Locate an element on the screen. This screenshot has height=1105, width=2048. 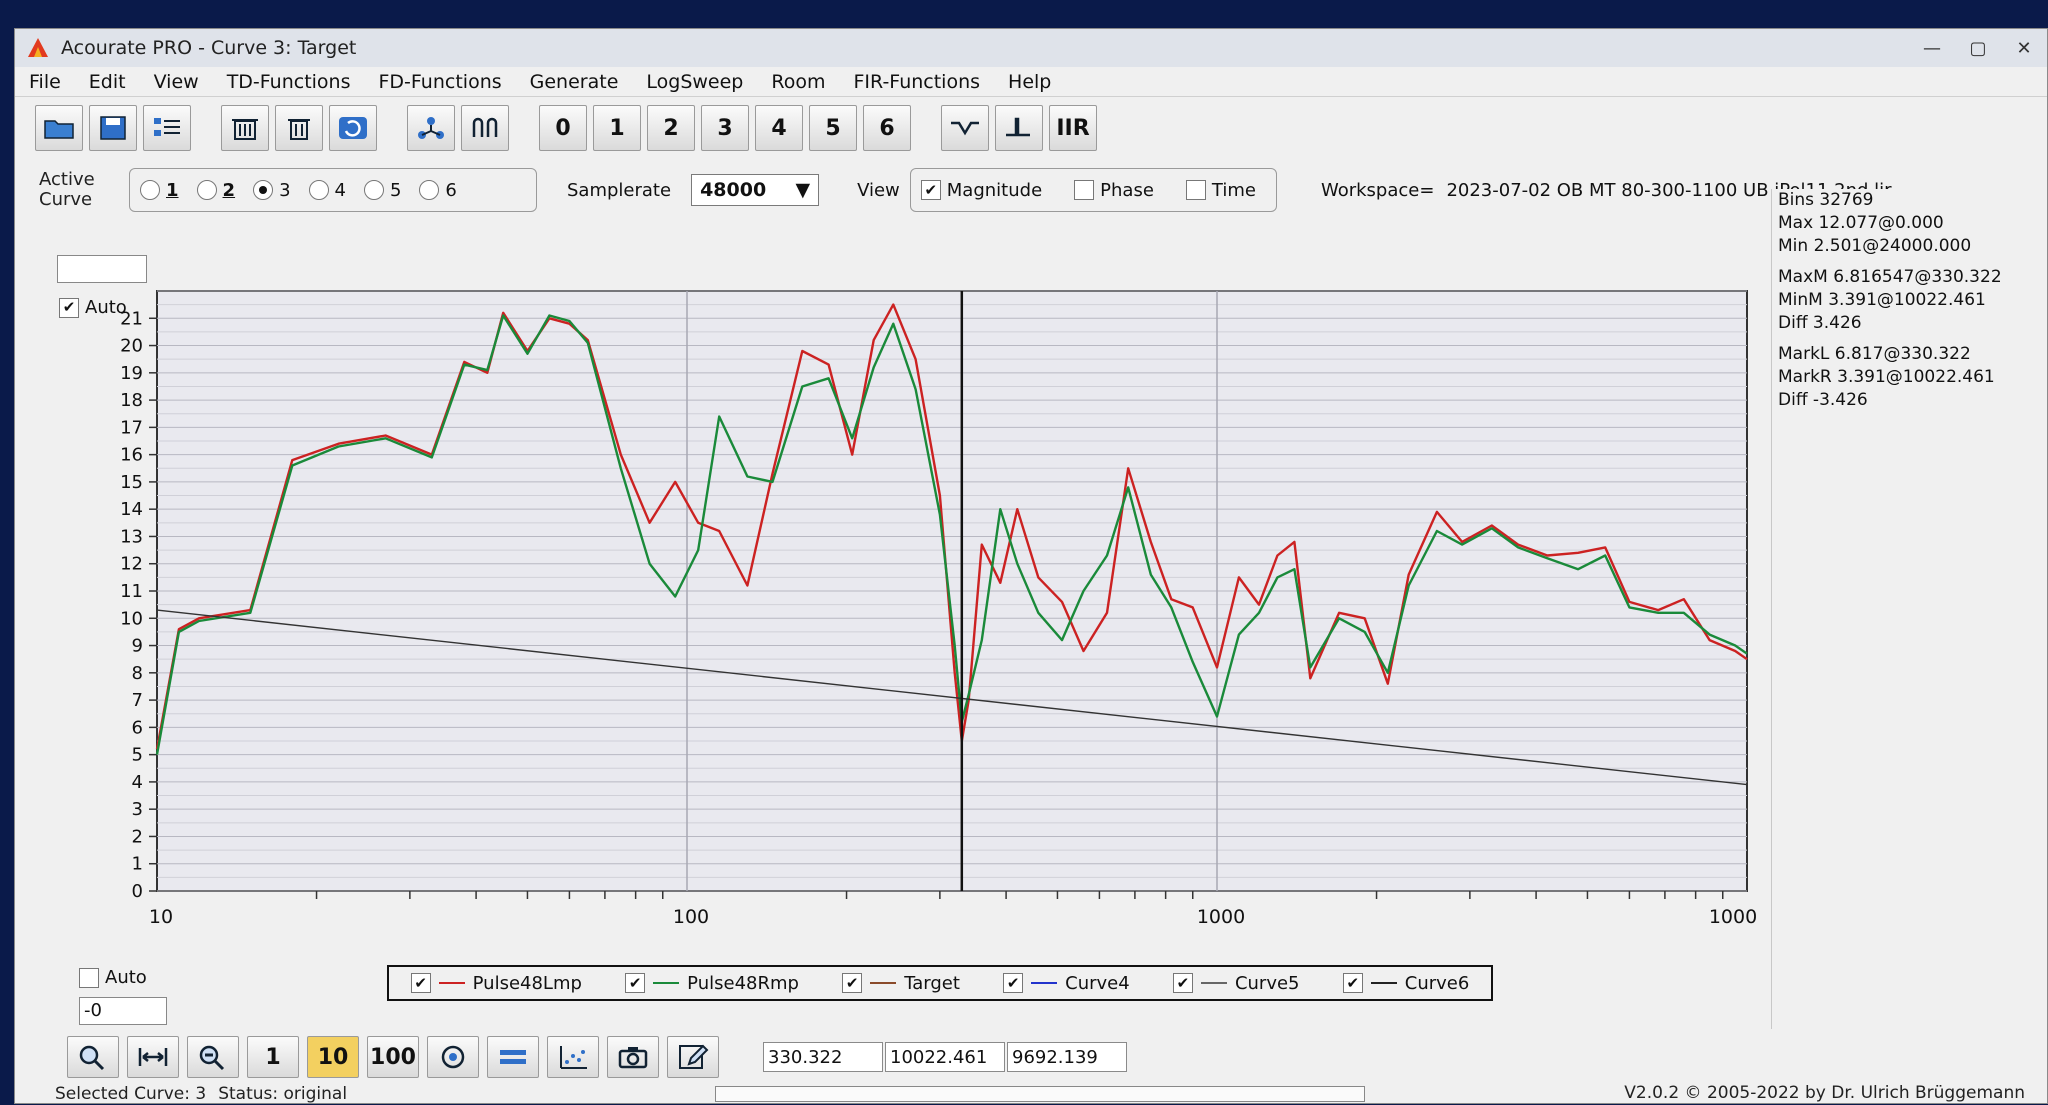
menu-td-functions: TD-Functions is located at coordinates (289, 82).